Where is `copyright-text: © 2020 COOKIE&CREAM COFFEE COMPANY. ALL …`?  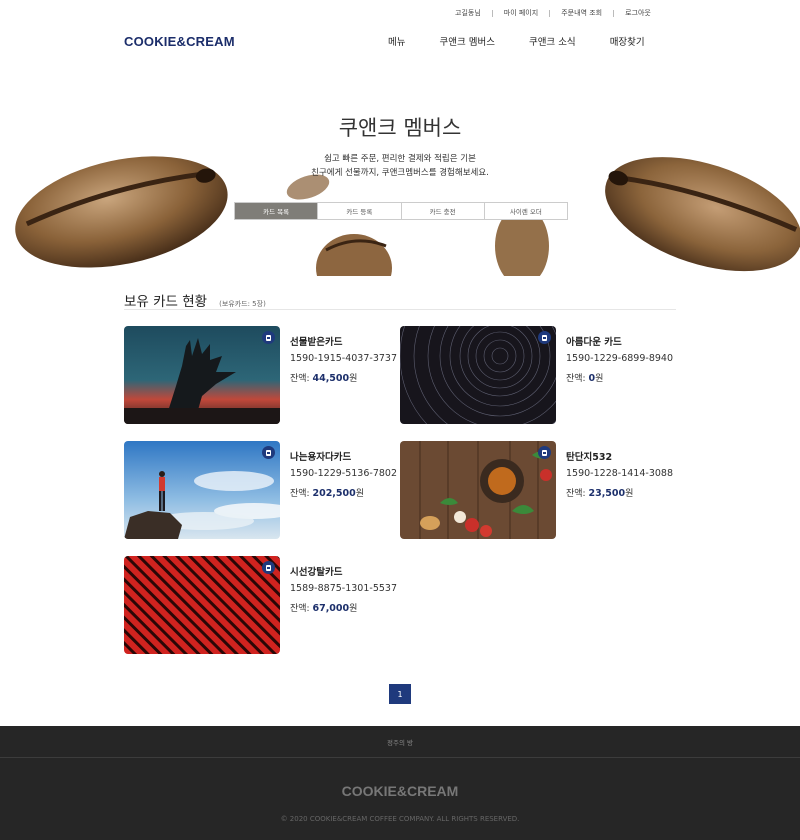 copyright-text: © 2020 COOKIE&CREAM COFFEE COMPANY. ALL … is located at coordinates (400, 819).